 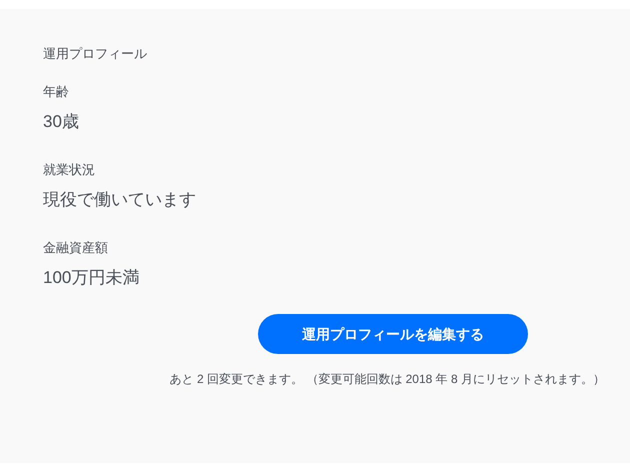 I want to click on section-title: 運用プロフィール, so click(x=95, y=54).